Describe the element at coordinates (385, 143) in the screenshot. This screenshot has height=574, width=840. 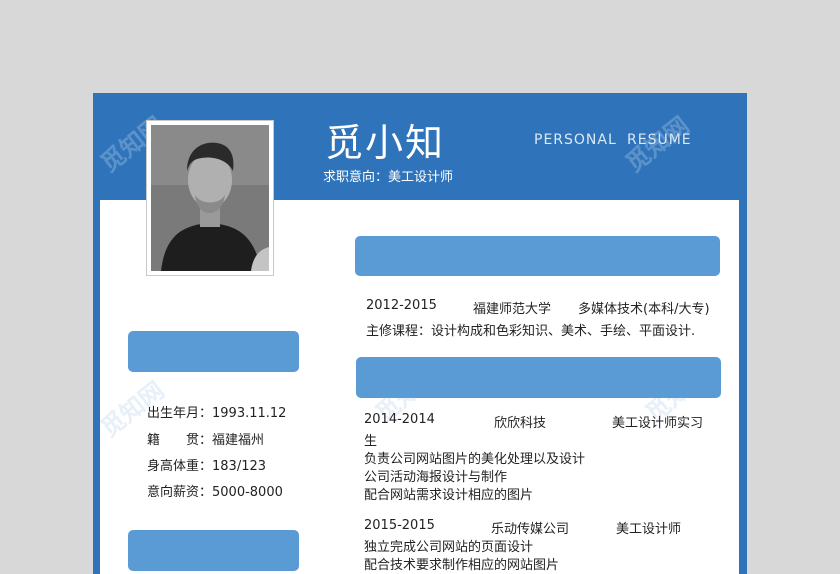
I see `candidate-name: 觅小知` at that location.